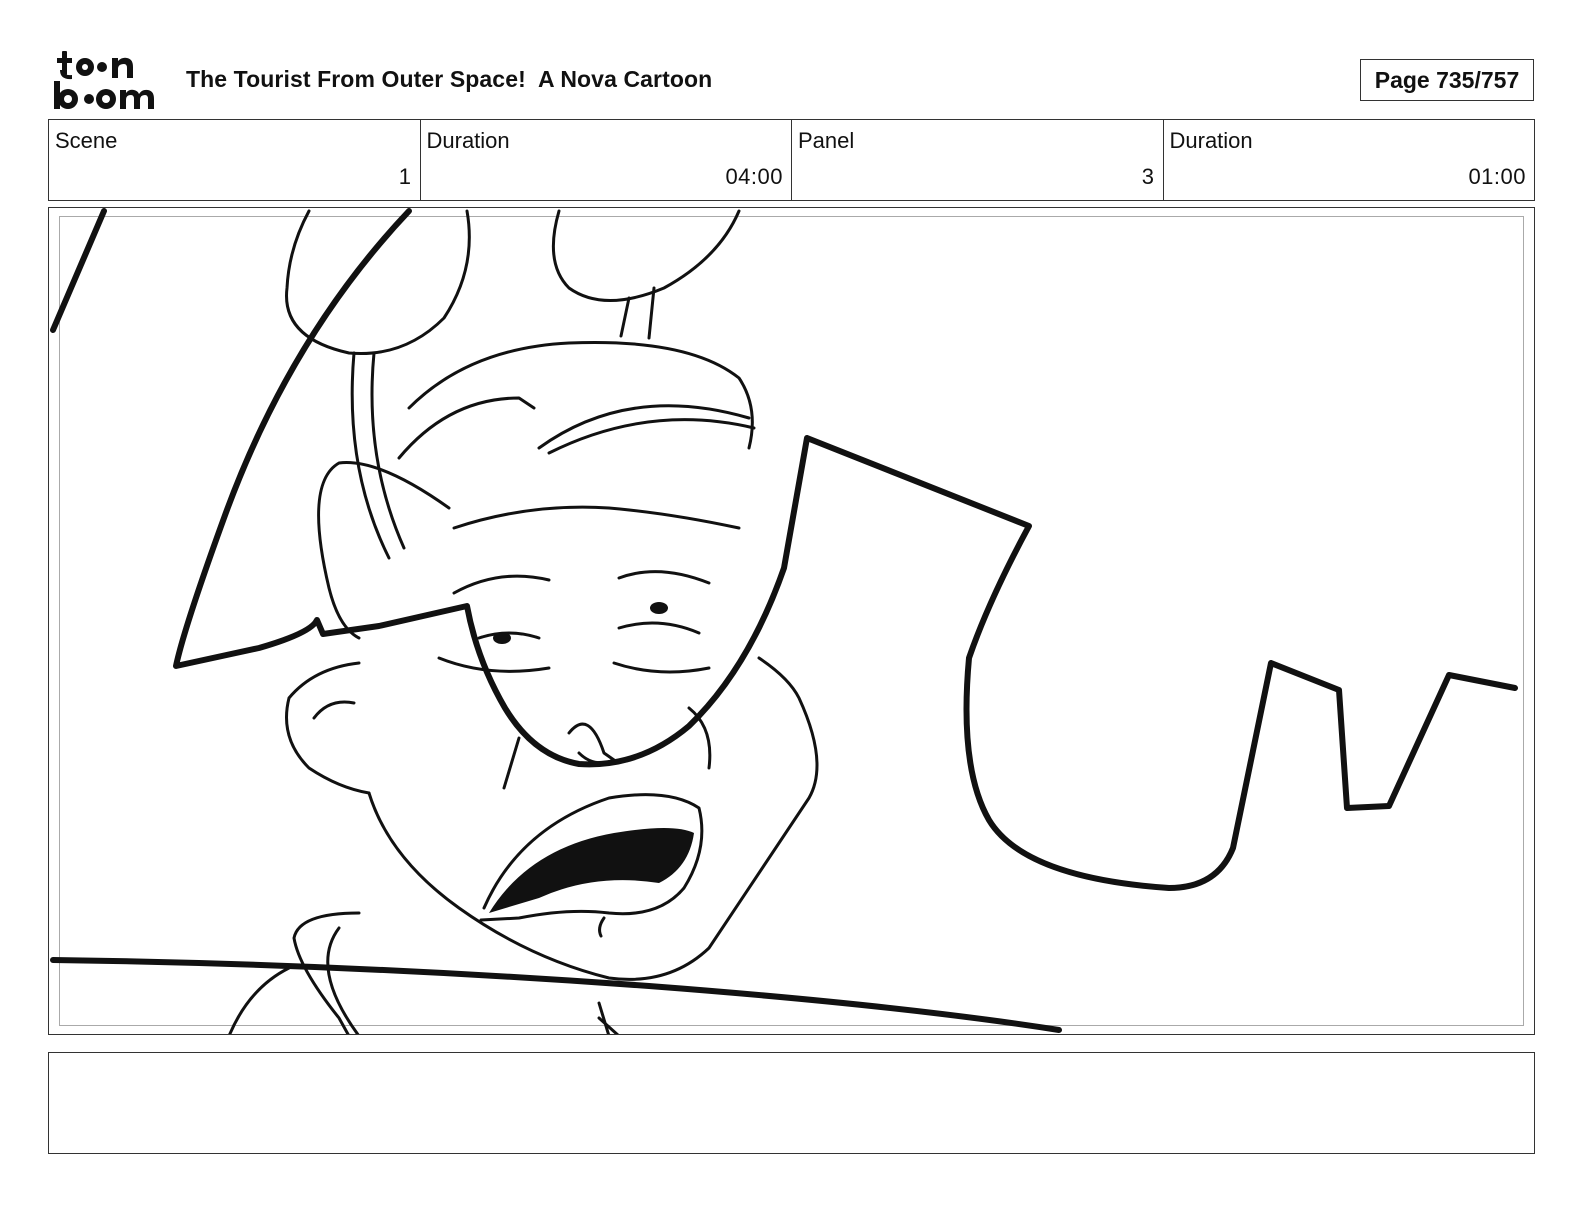 Image resolution: width=1584 pixels, height=1224 pixels. What do you see at coordinates (405, 176) in the screenshot?
I see `scene-value: 1` at bounding box center [405, 176].